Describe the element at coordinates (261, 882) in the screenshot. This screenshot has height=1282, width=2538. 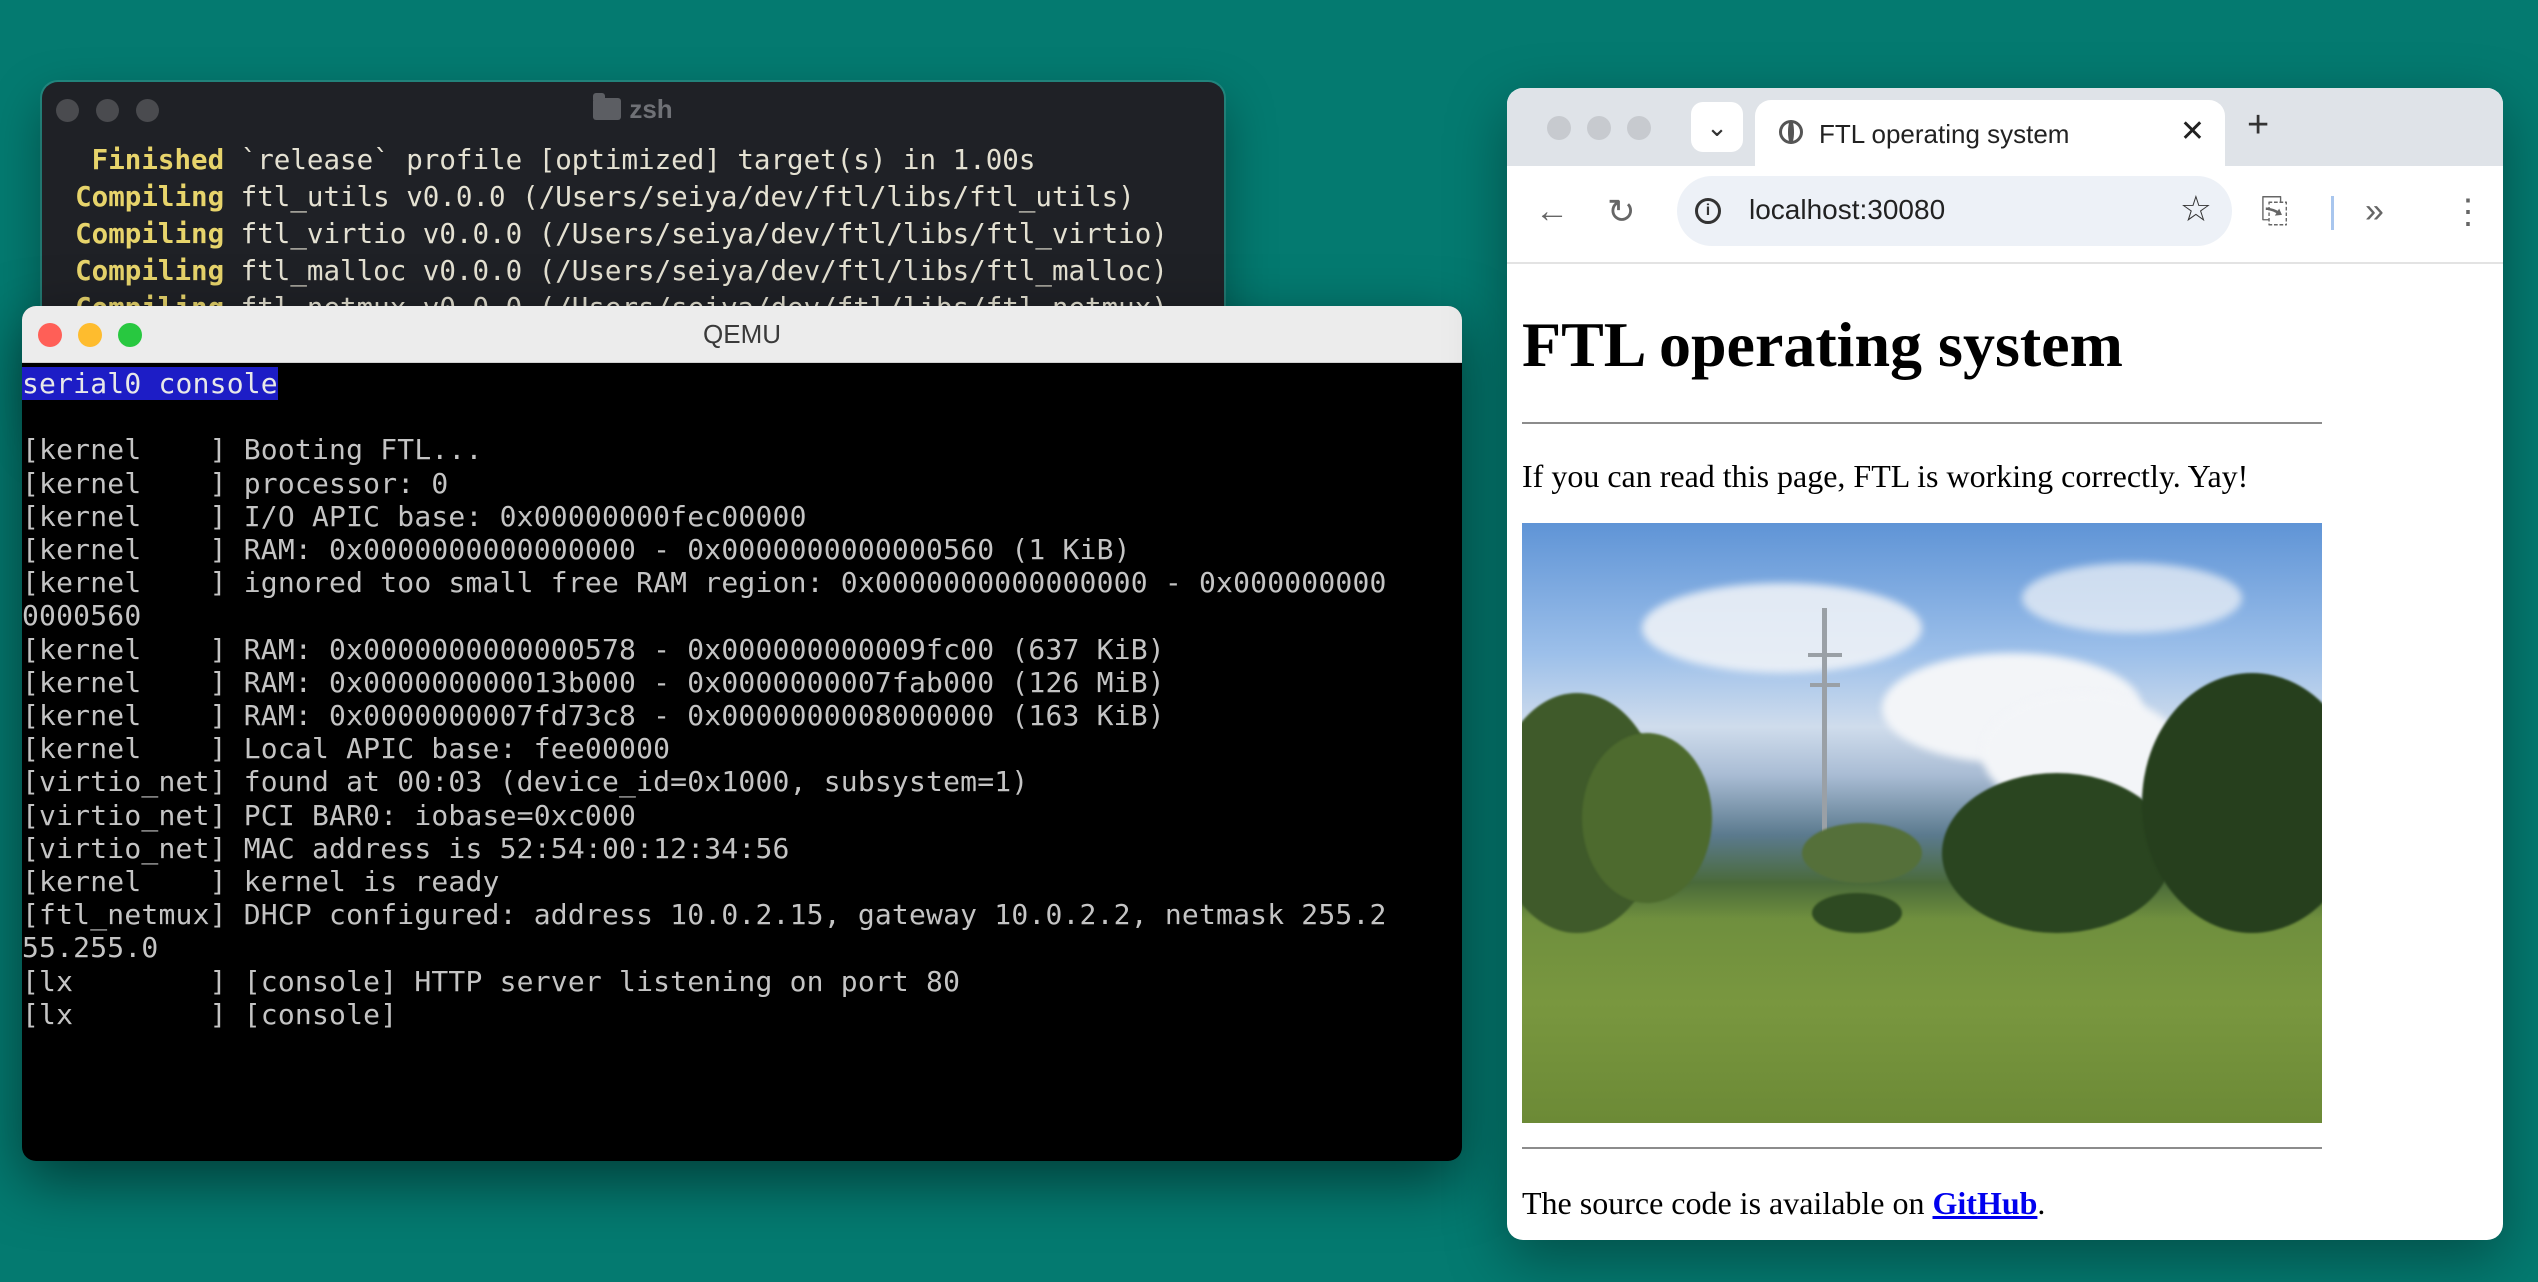
I see `console-line: [kernel ] kernel is ready` at that location.